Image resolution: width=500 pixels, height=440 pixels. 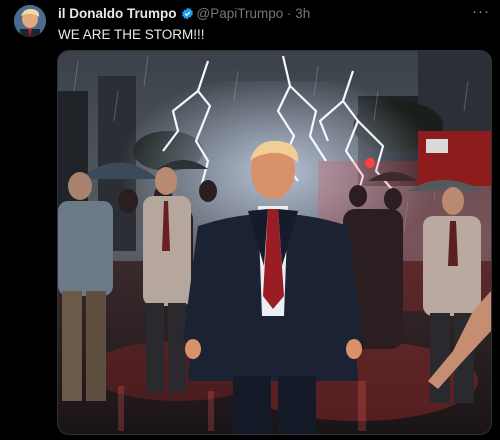 I want to click on handle: @PapiTrumpo, so click(x=240, y=13).